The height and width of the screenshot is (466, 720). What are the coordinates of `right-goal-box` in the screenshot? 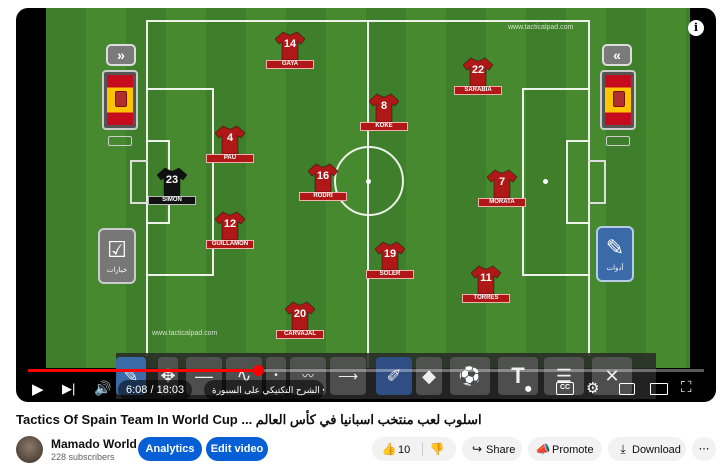 It's located at (578, 182).